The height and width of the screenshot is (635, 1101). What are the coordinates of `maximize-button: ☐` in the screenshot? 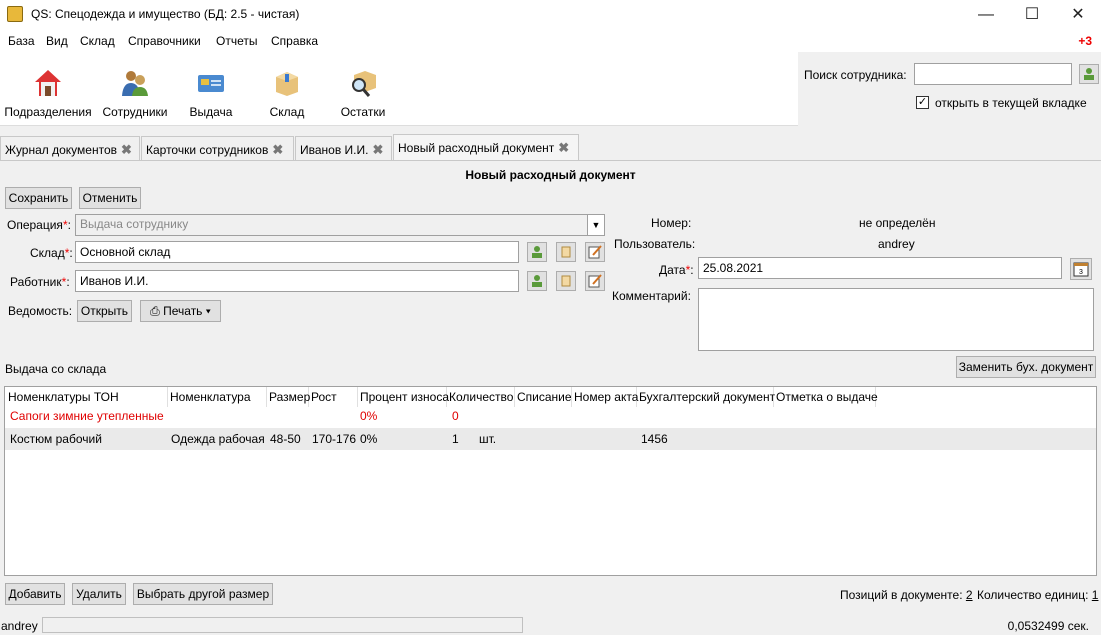 It's located at (1032, 15).